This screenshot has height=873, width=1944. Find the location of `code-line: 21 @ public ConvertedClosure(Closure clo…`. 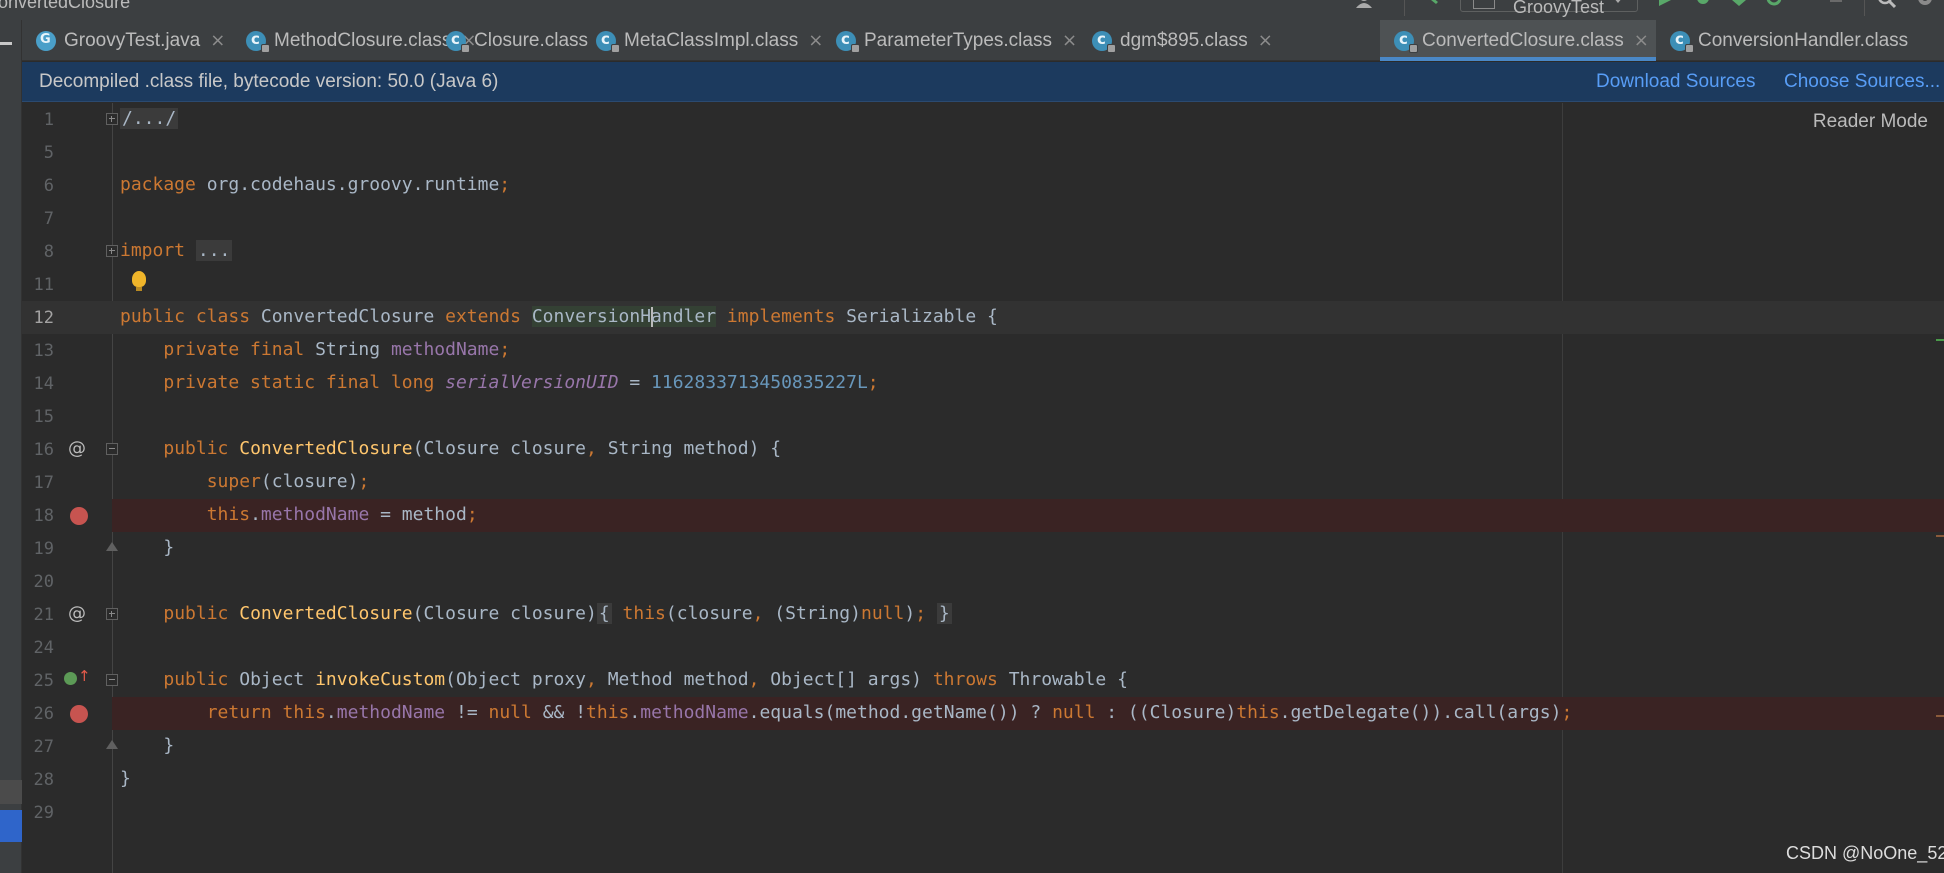

code-line: 21 @ public ConvertedClosure(Closure clo… is located at coordinates (983, 614).